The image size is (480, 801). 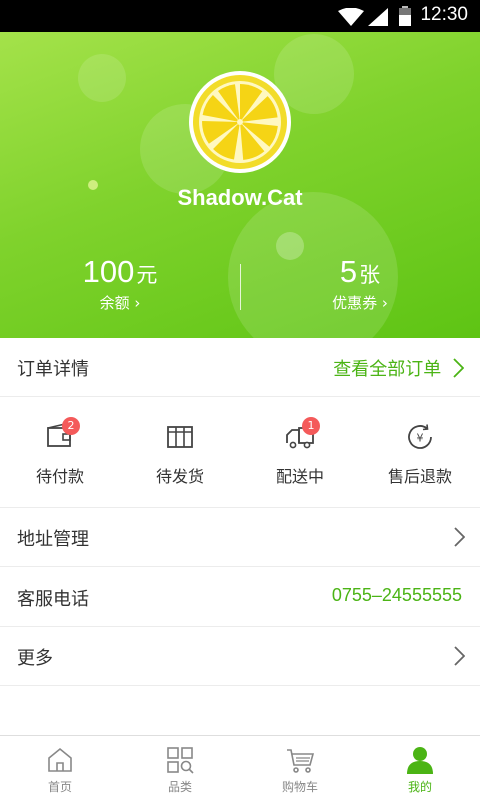 What do you see at coordinates (59, 476) in the screenshot?
I see `unpaid-label: 待付款` at bounding box center [59, 476].